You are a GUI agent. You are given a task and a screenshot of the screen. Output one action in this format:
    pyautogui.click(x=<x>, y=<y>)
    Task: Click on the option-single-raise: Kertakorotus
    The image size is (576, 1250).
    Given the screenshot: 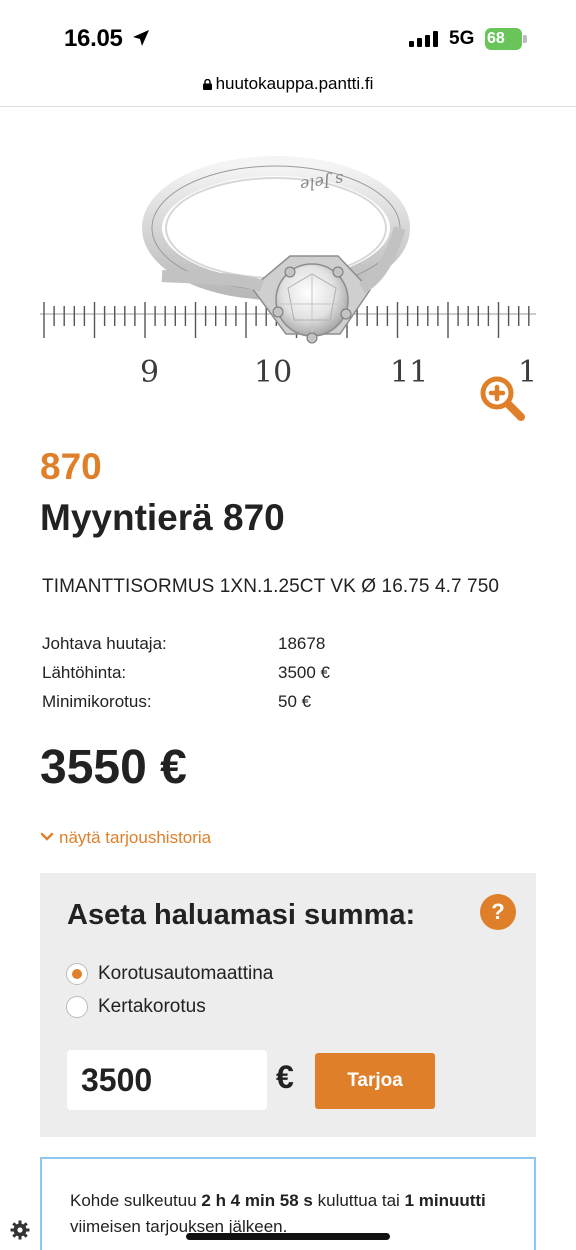 What is the action you would take?
    pyautogui.click(x=136, y=1007)
    